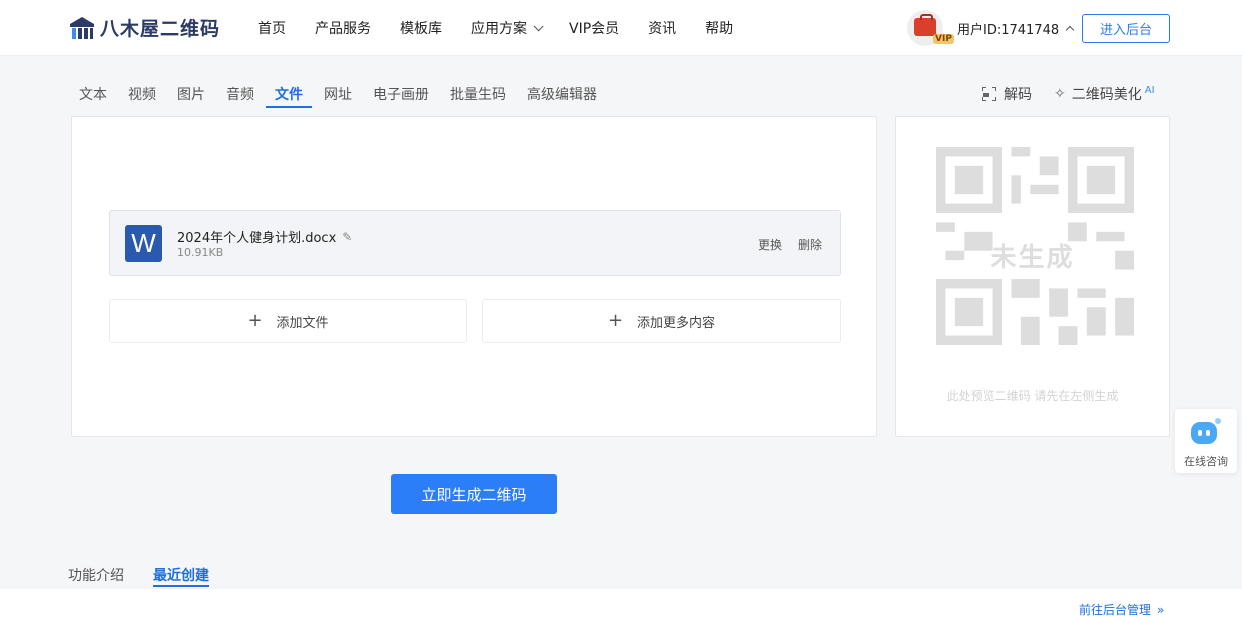 This screenshot has width=1242, height=618. Describe the element at coordinates (1126, 28) in the screenshot. I see `enter-backend-button: 进入后台` at that location.